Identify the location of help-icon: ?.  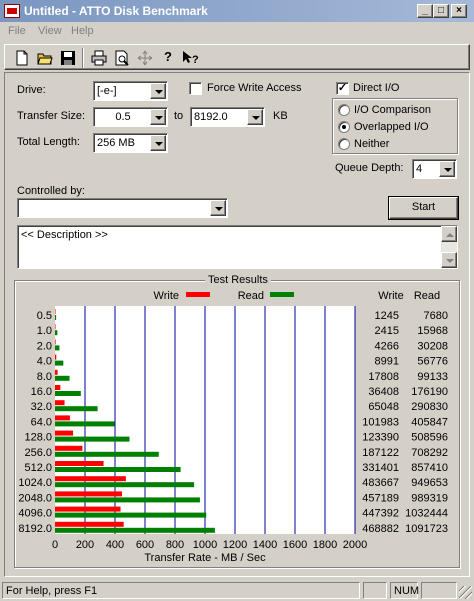
(168, 58).